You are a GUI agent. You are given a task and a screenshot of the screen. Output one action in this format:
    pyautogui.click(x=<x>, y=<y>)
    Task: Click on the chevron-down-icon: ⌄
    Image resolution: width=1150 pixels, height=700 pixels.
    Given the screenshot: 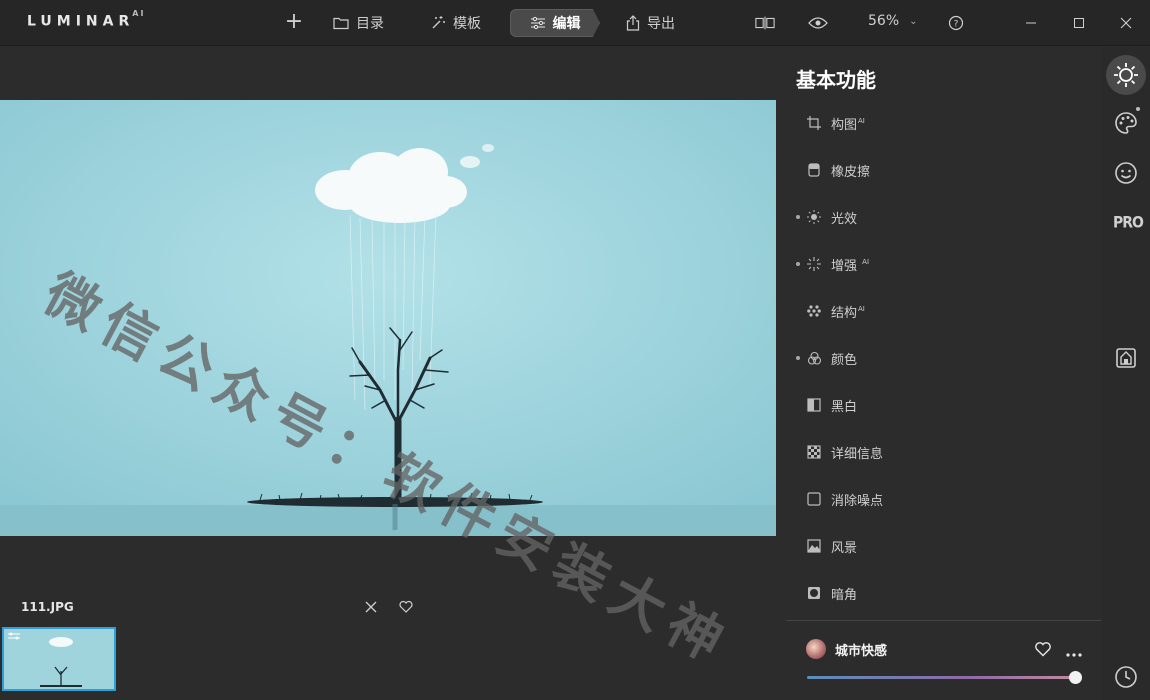 What is the action you would take?
    pyautogui.click(x=913, y=21)
    